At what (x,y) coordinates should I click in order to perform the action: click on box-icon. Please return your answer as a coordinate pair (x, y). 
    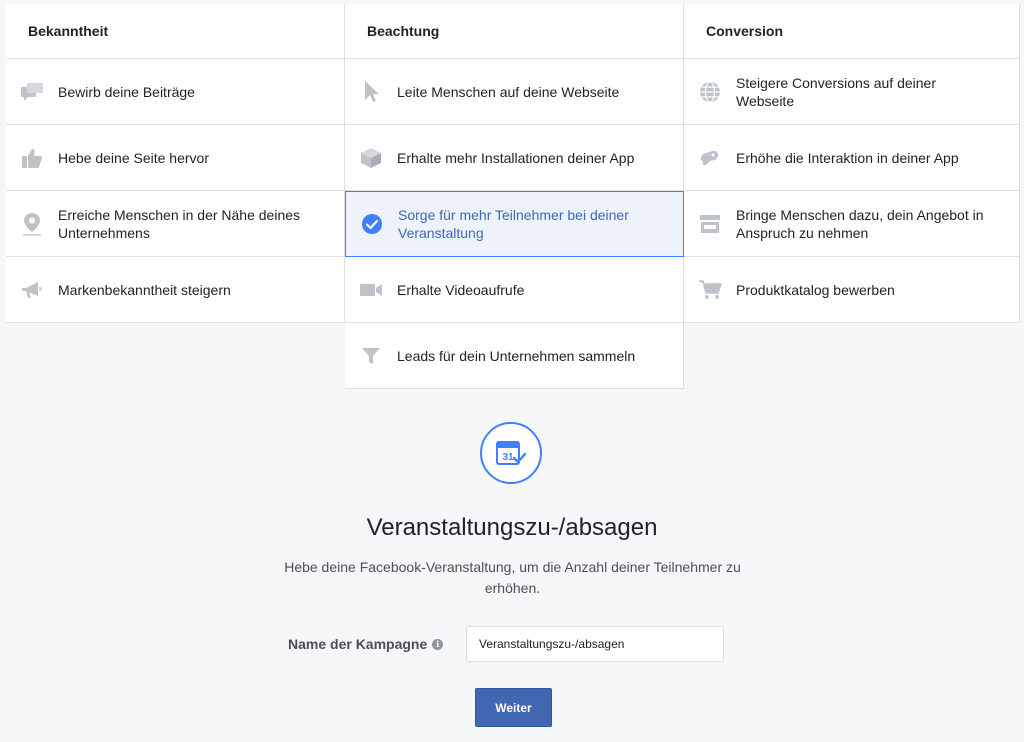
    Looking at the image, I should click on (371, 158).